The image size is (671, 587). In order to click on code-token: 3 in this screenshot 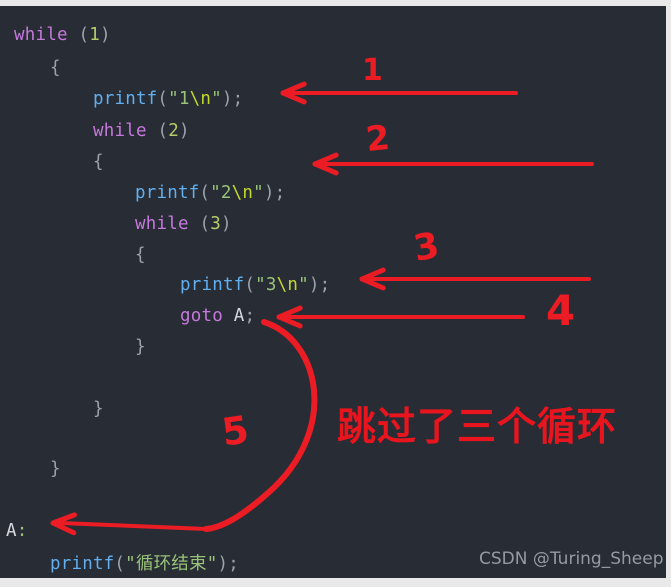, I will do `click(215, 224)`.